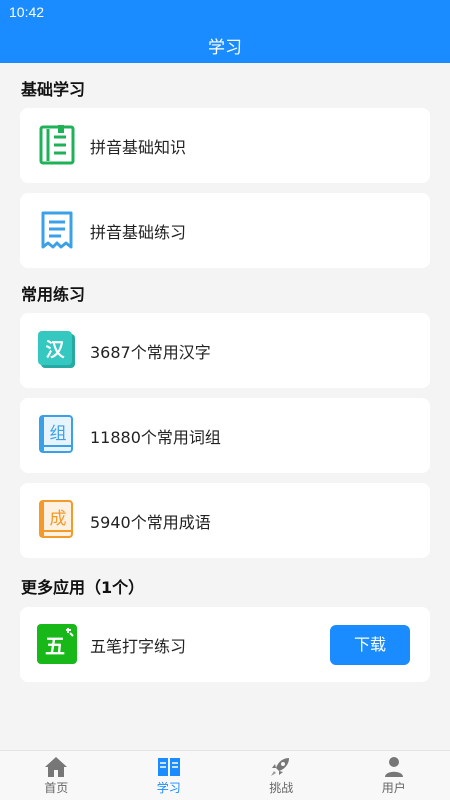 The width and height of the screenshot is (450, 800). I want to click on bottom-tab-bar: 首页 学习 挑战 用户, so click(225, 775).